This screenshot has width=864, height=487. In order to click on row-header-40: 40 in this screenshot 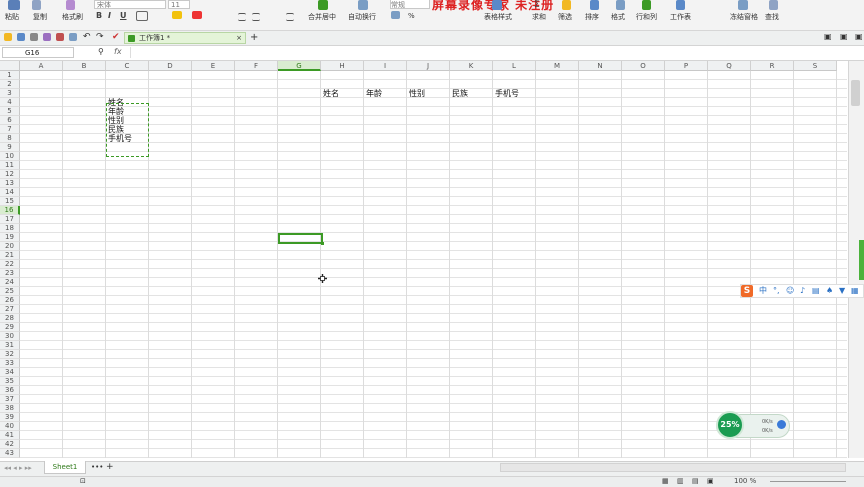, I will do `click(10, 426)`.